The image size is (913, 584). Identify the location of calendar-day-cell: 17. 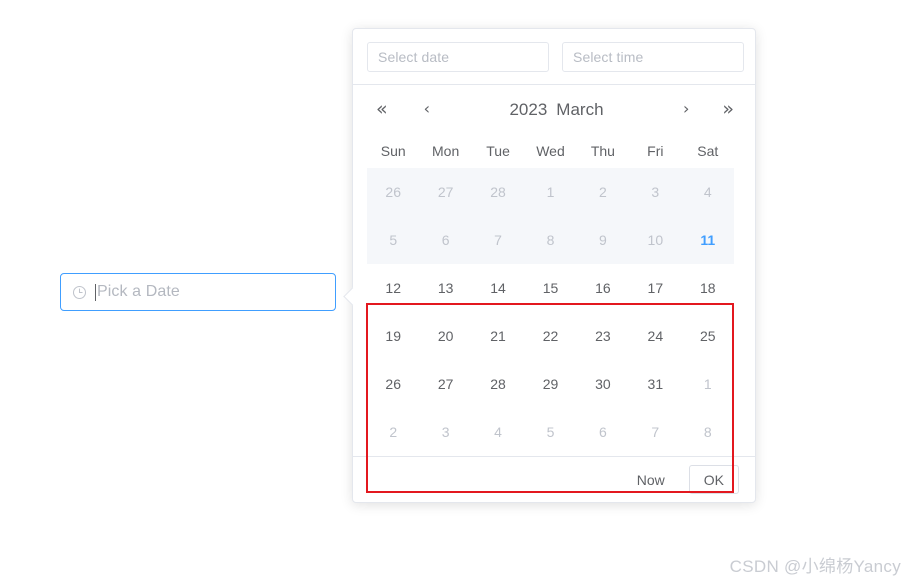
(655, 288).